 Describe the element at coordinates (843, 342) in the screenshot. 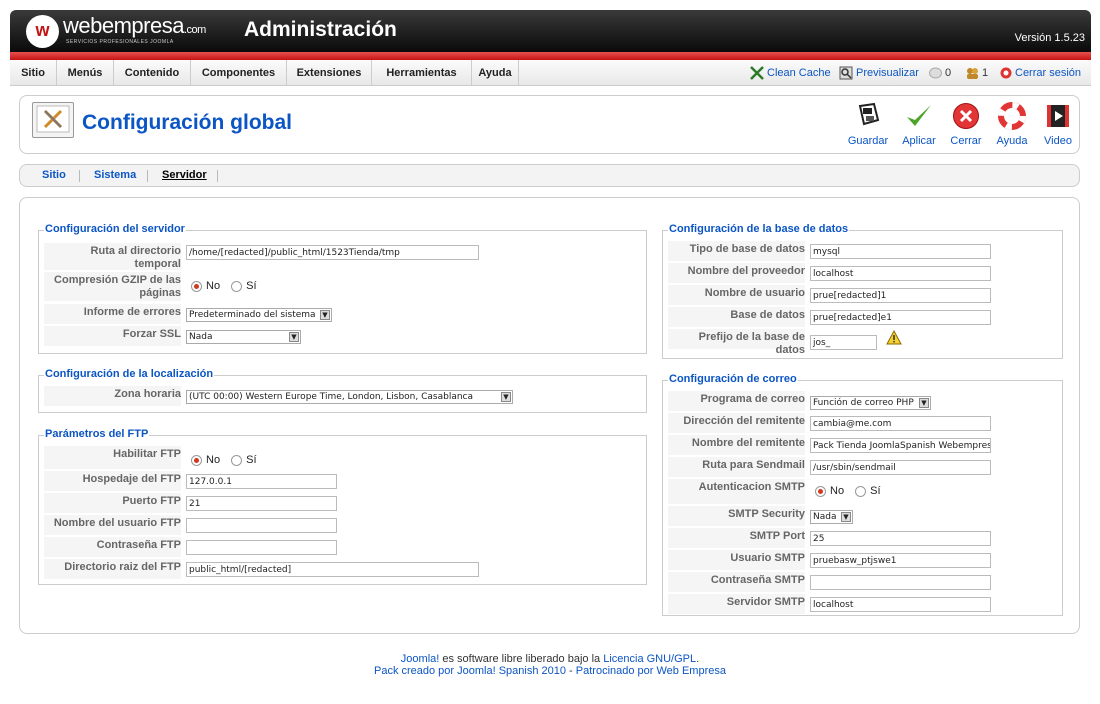

I see `db-prefix-input: jos_` at that location.